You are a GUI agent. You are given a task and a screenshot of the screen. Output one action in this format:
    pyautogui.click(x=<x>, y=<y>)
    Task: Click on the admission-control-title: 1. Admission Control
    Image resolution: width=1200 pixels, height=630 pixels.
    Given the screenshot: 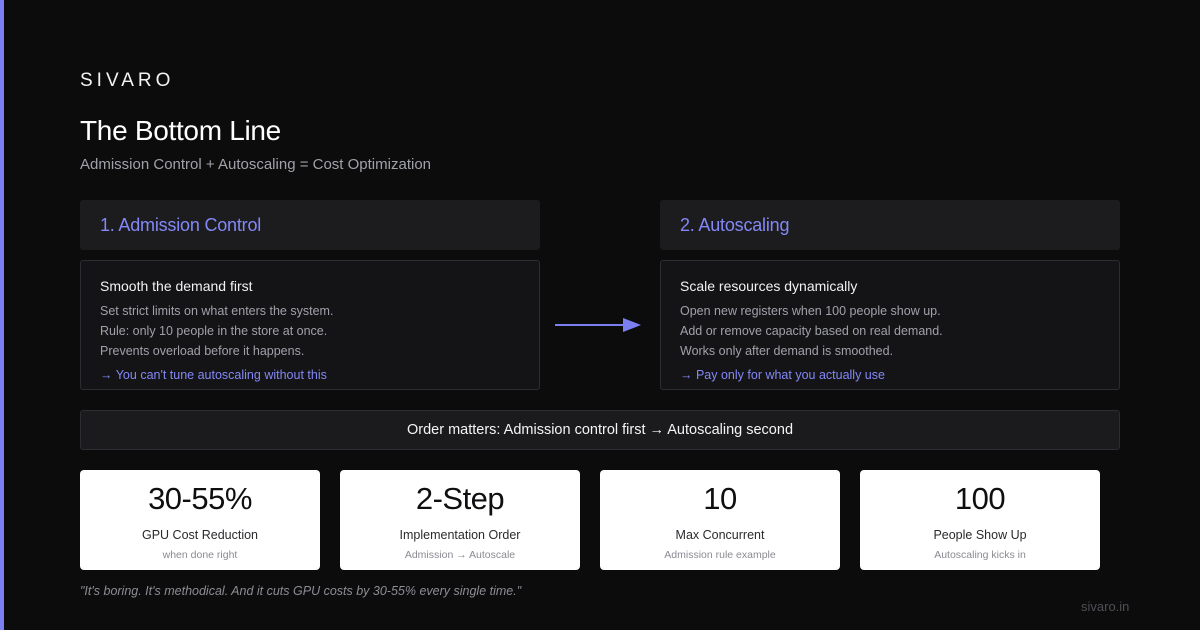 What is the action you would take?
    pyautogui.click(x=181, y=224)
    